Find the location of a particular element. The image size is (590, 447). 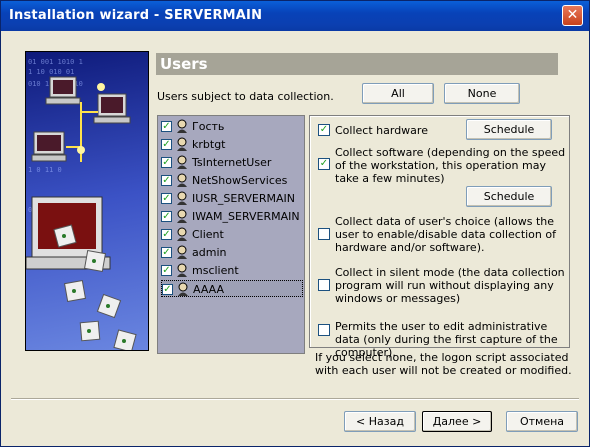

title-bar: Installation wizard - SERVERMAIN ✕ is located at coordinates (295, 16).